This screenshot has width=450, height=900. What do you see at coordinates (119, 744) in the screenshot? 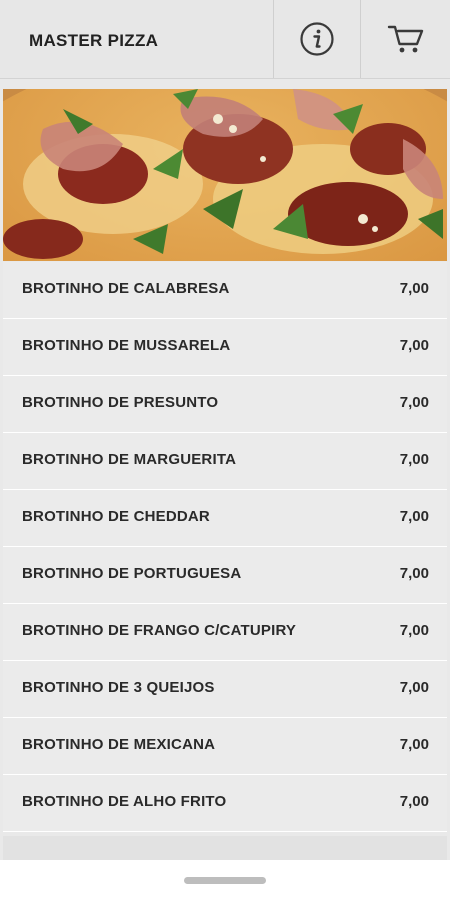
I see `menu-item-name: BROTINHO DE MEXICANA` at bounding box center [119, 744].